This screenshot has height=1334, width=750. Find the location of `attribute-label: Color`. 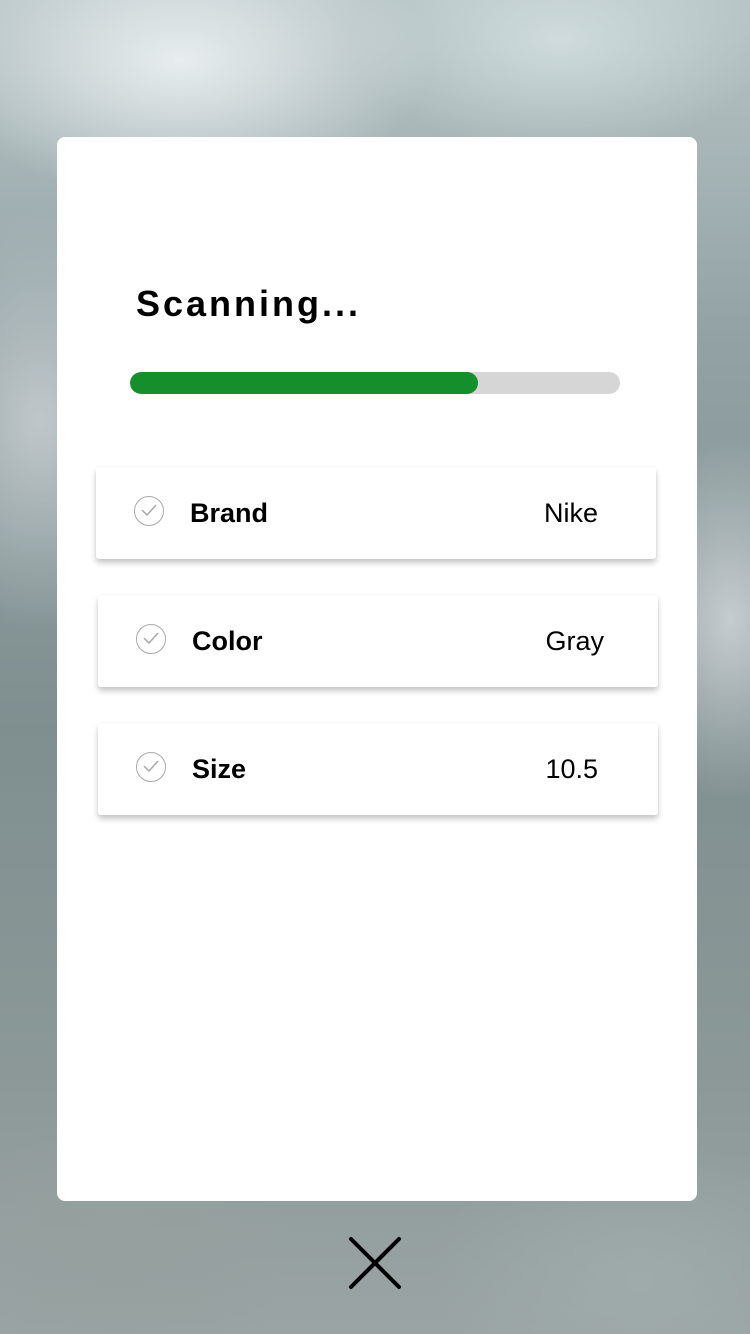

attribute-label: Color is located at coordinates (227, 641).